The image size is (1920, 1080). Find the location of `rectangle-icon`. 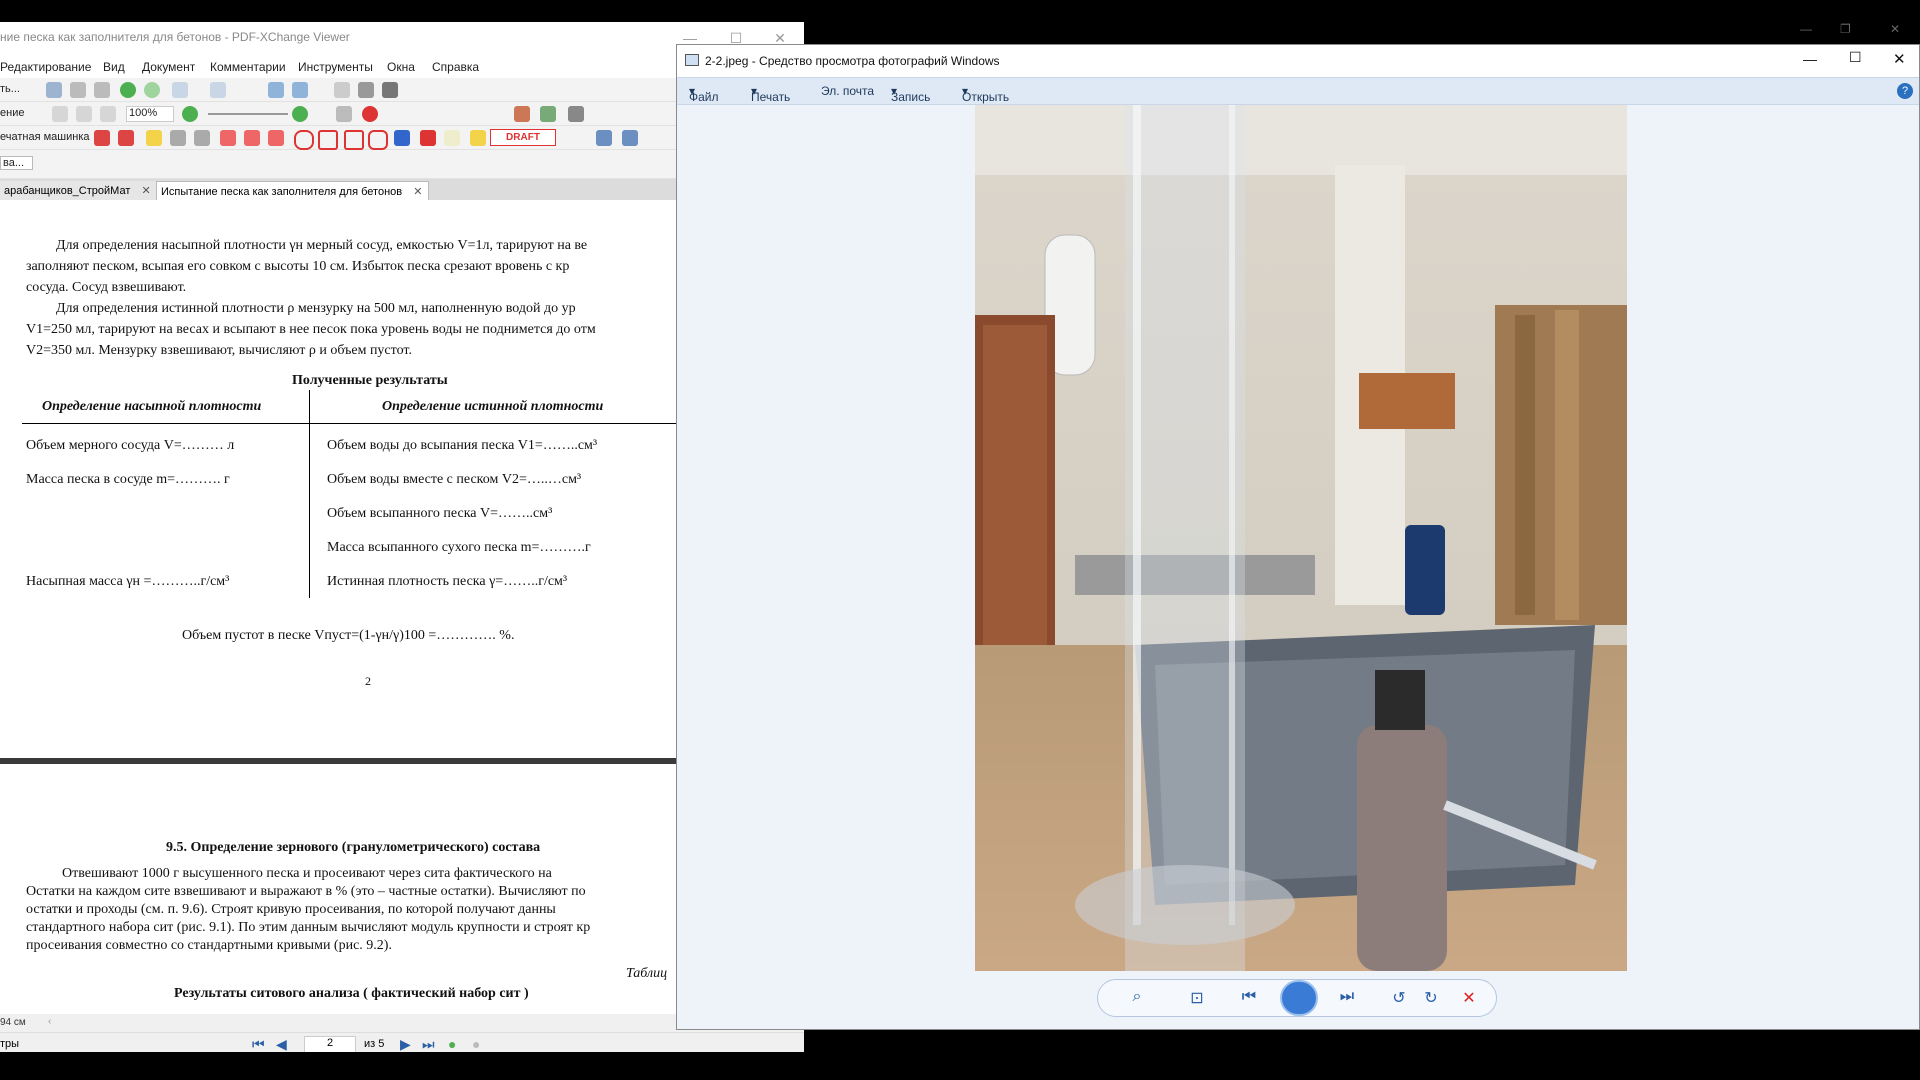

rectangle-icon is located at coordinates (276, 138).